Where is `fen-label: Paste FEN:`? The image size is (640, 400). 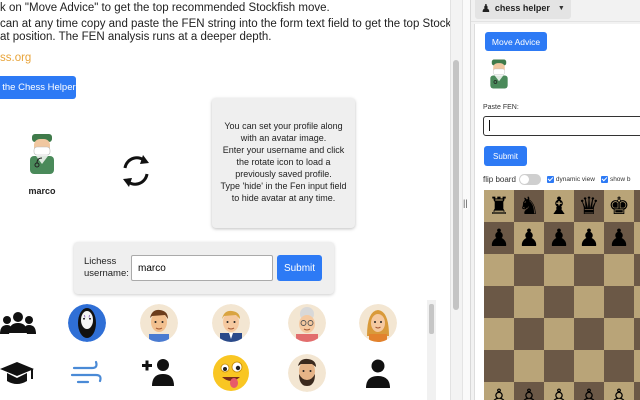 fen-label: Paste FEN: is located at coordinates (501, 107).